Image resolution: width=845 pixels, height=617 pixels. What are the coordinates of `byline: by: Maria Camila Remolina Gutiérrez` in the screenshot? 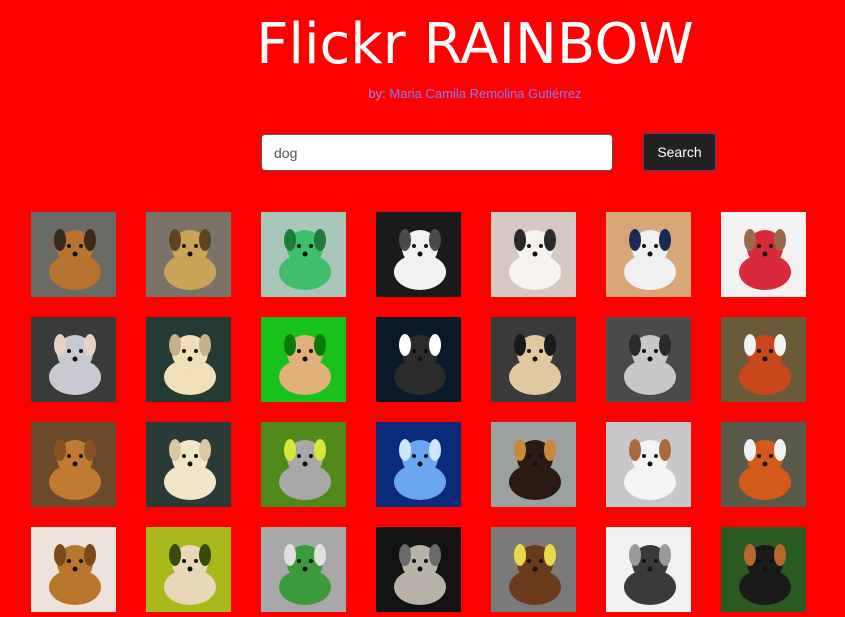 It's located at (422, 94).